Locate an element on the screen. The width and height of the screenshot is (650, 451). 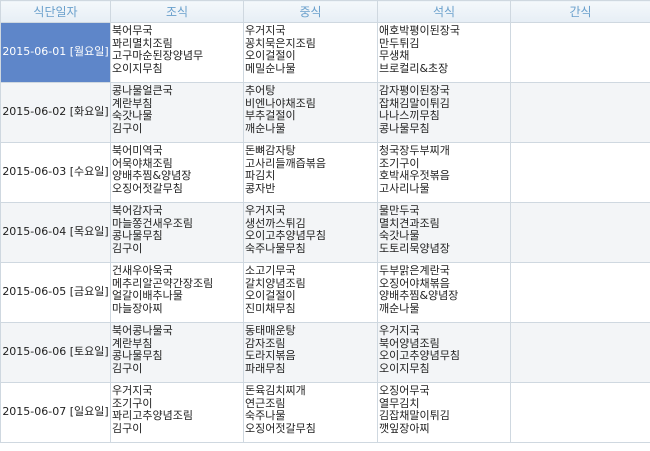
menu-item: 애호박평이된장국 is located at coordinates (419, 31).